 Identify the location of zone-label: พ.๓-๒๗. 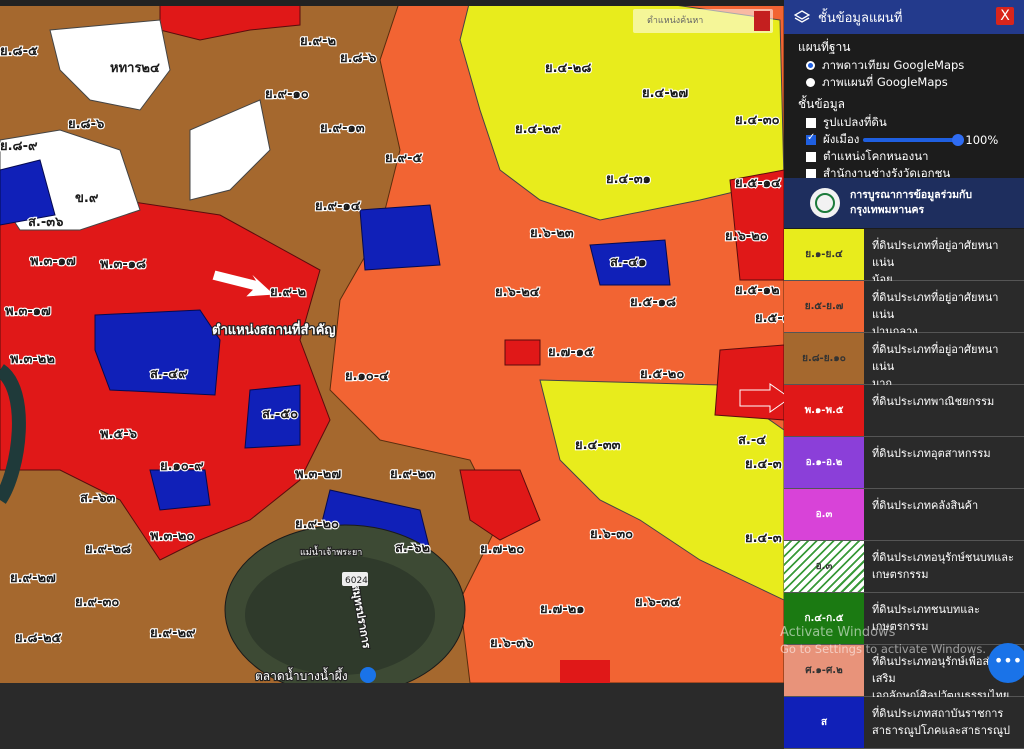
(318, 474).